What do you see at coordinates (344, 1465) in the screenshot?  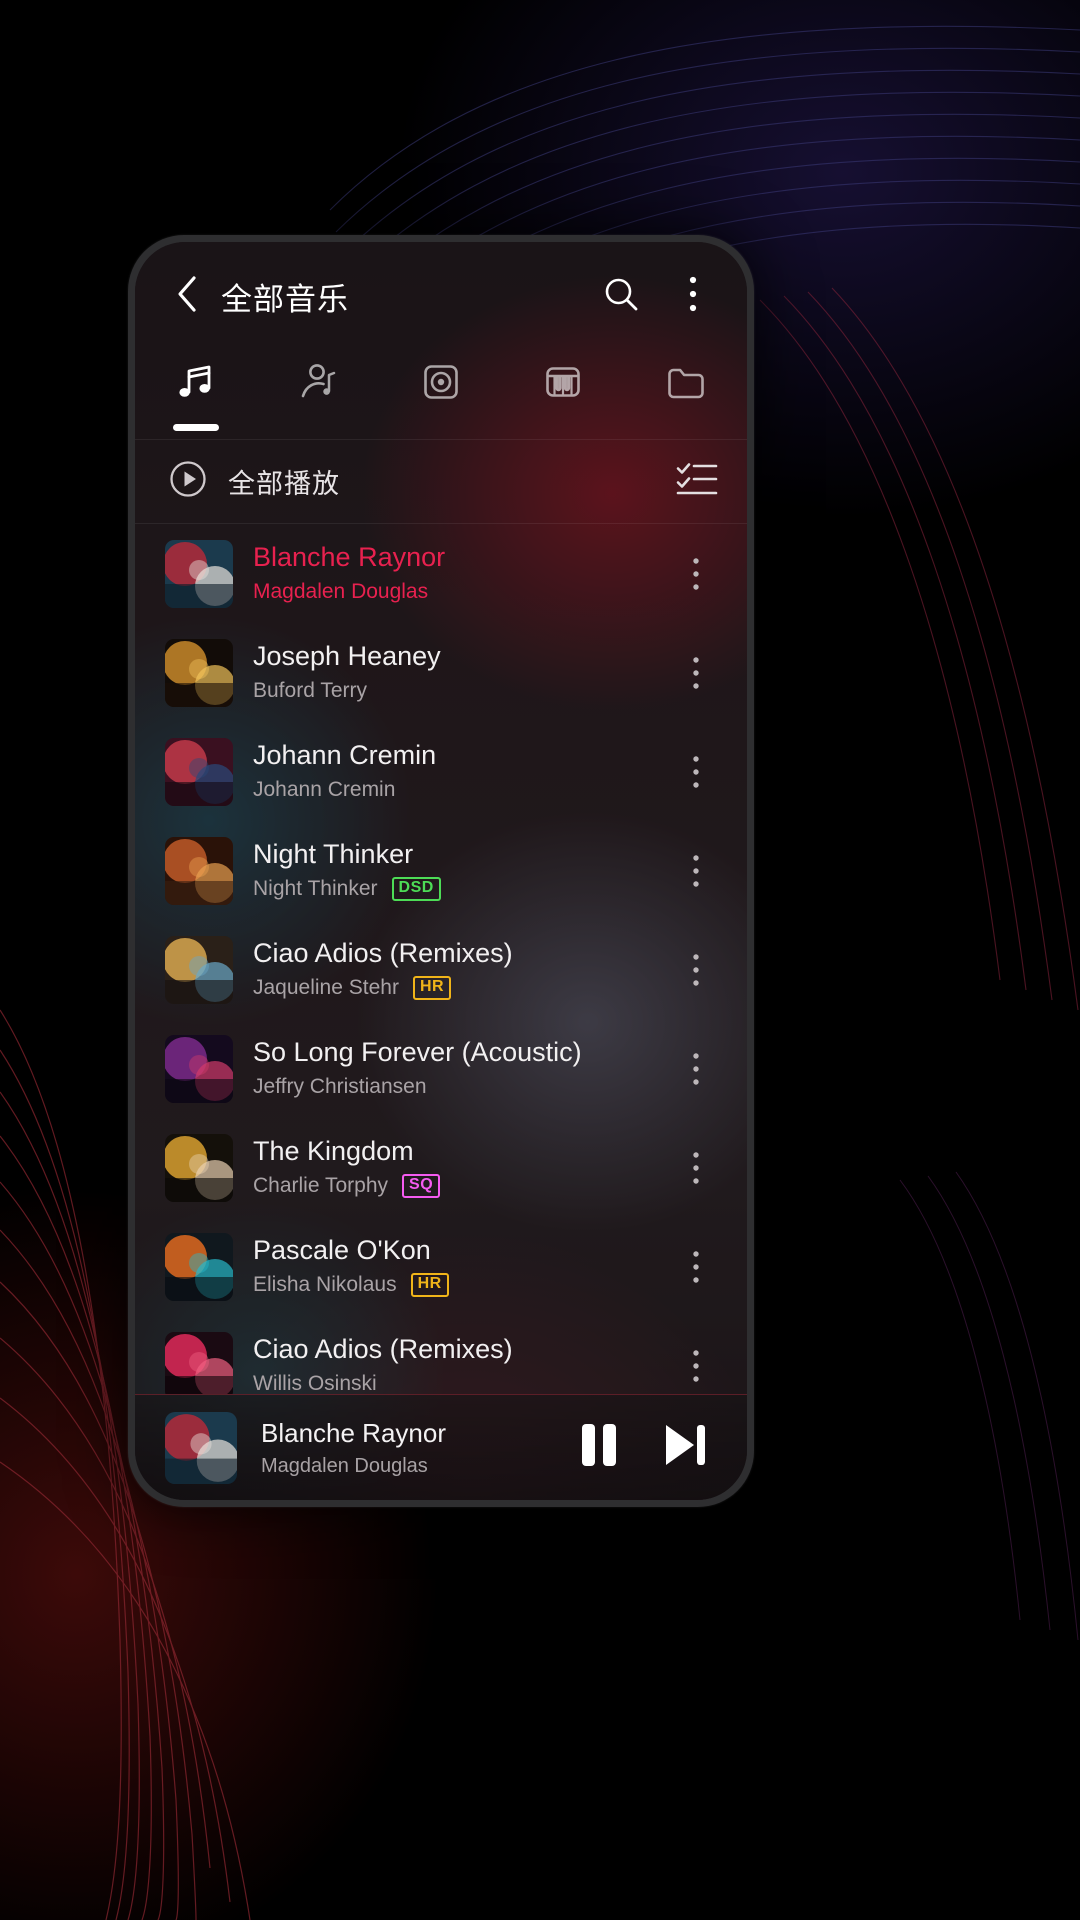 I see `now-playing-artist: Magdalen Douglas` at bounding box center [344, 1465].